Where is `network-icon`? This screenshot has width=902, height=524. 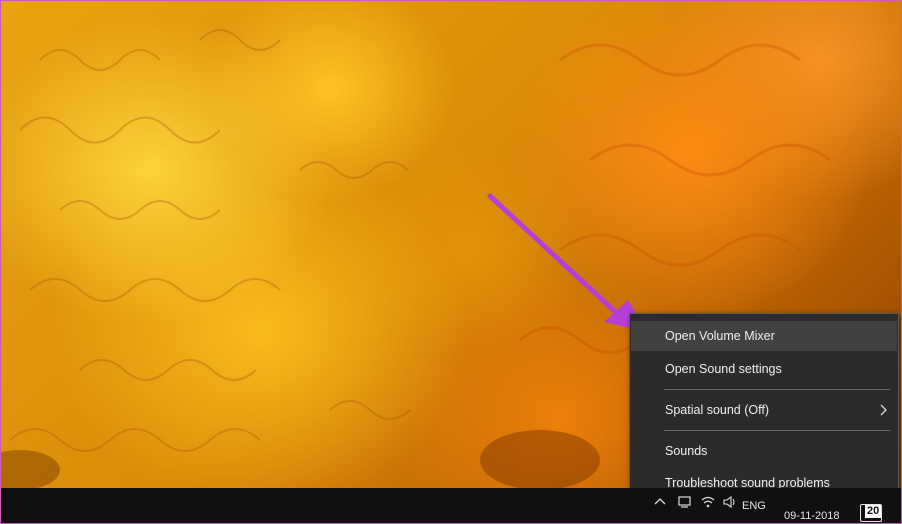 network-icon is located at coordinates (685, 502).